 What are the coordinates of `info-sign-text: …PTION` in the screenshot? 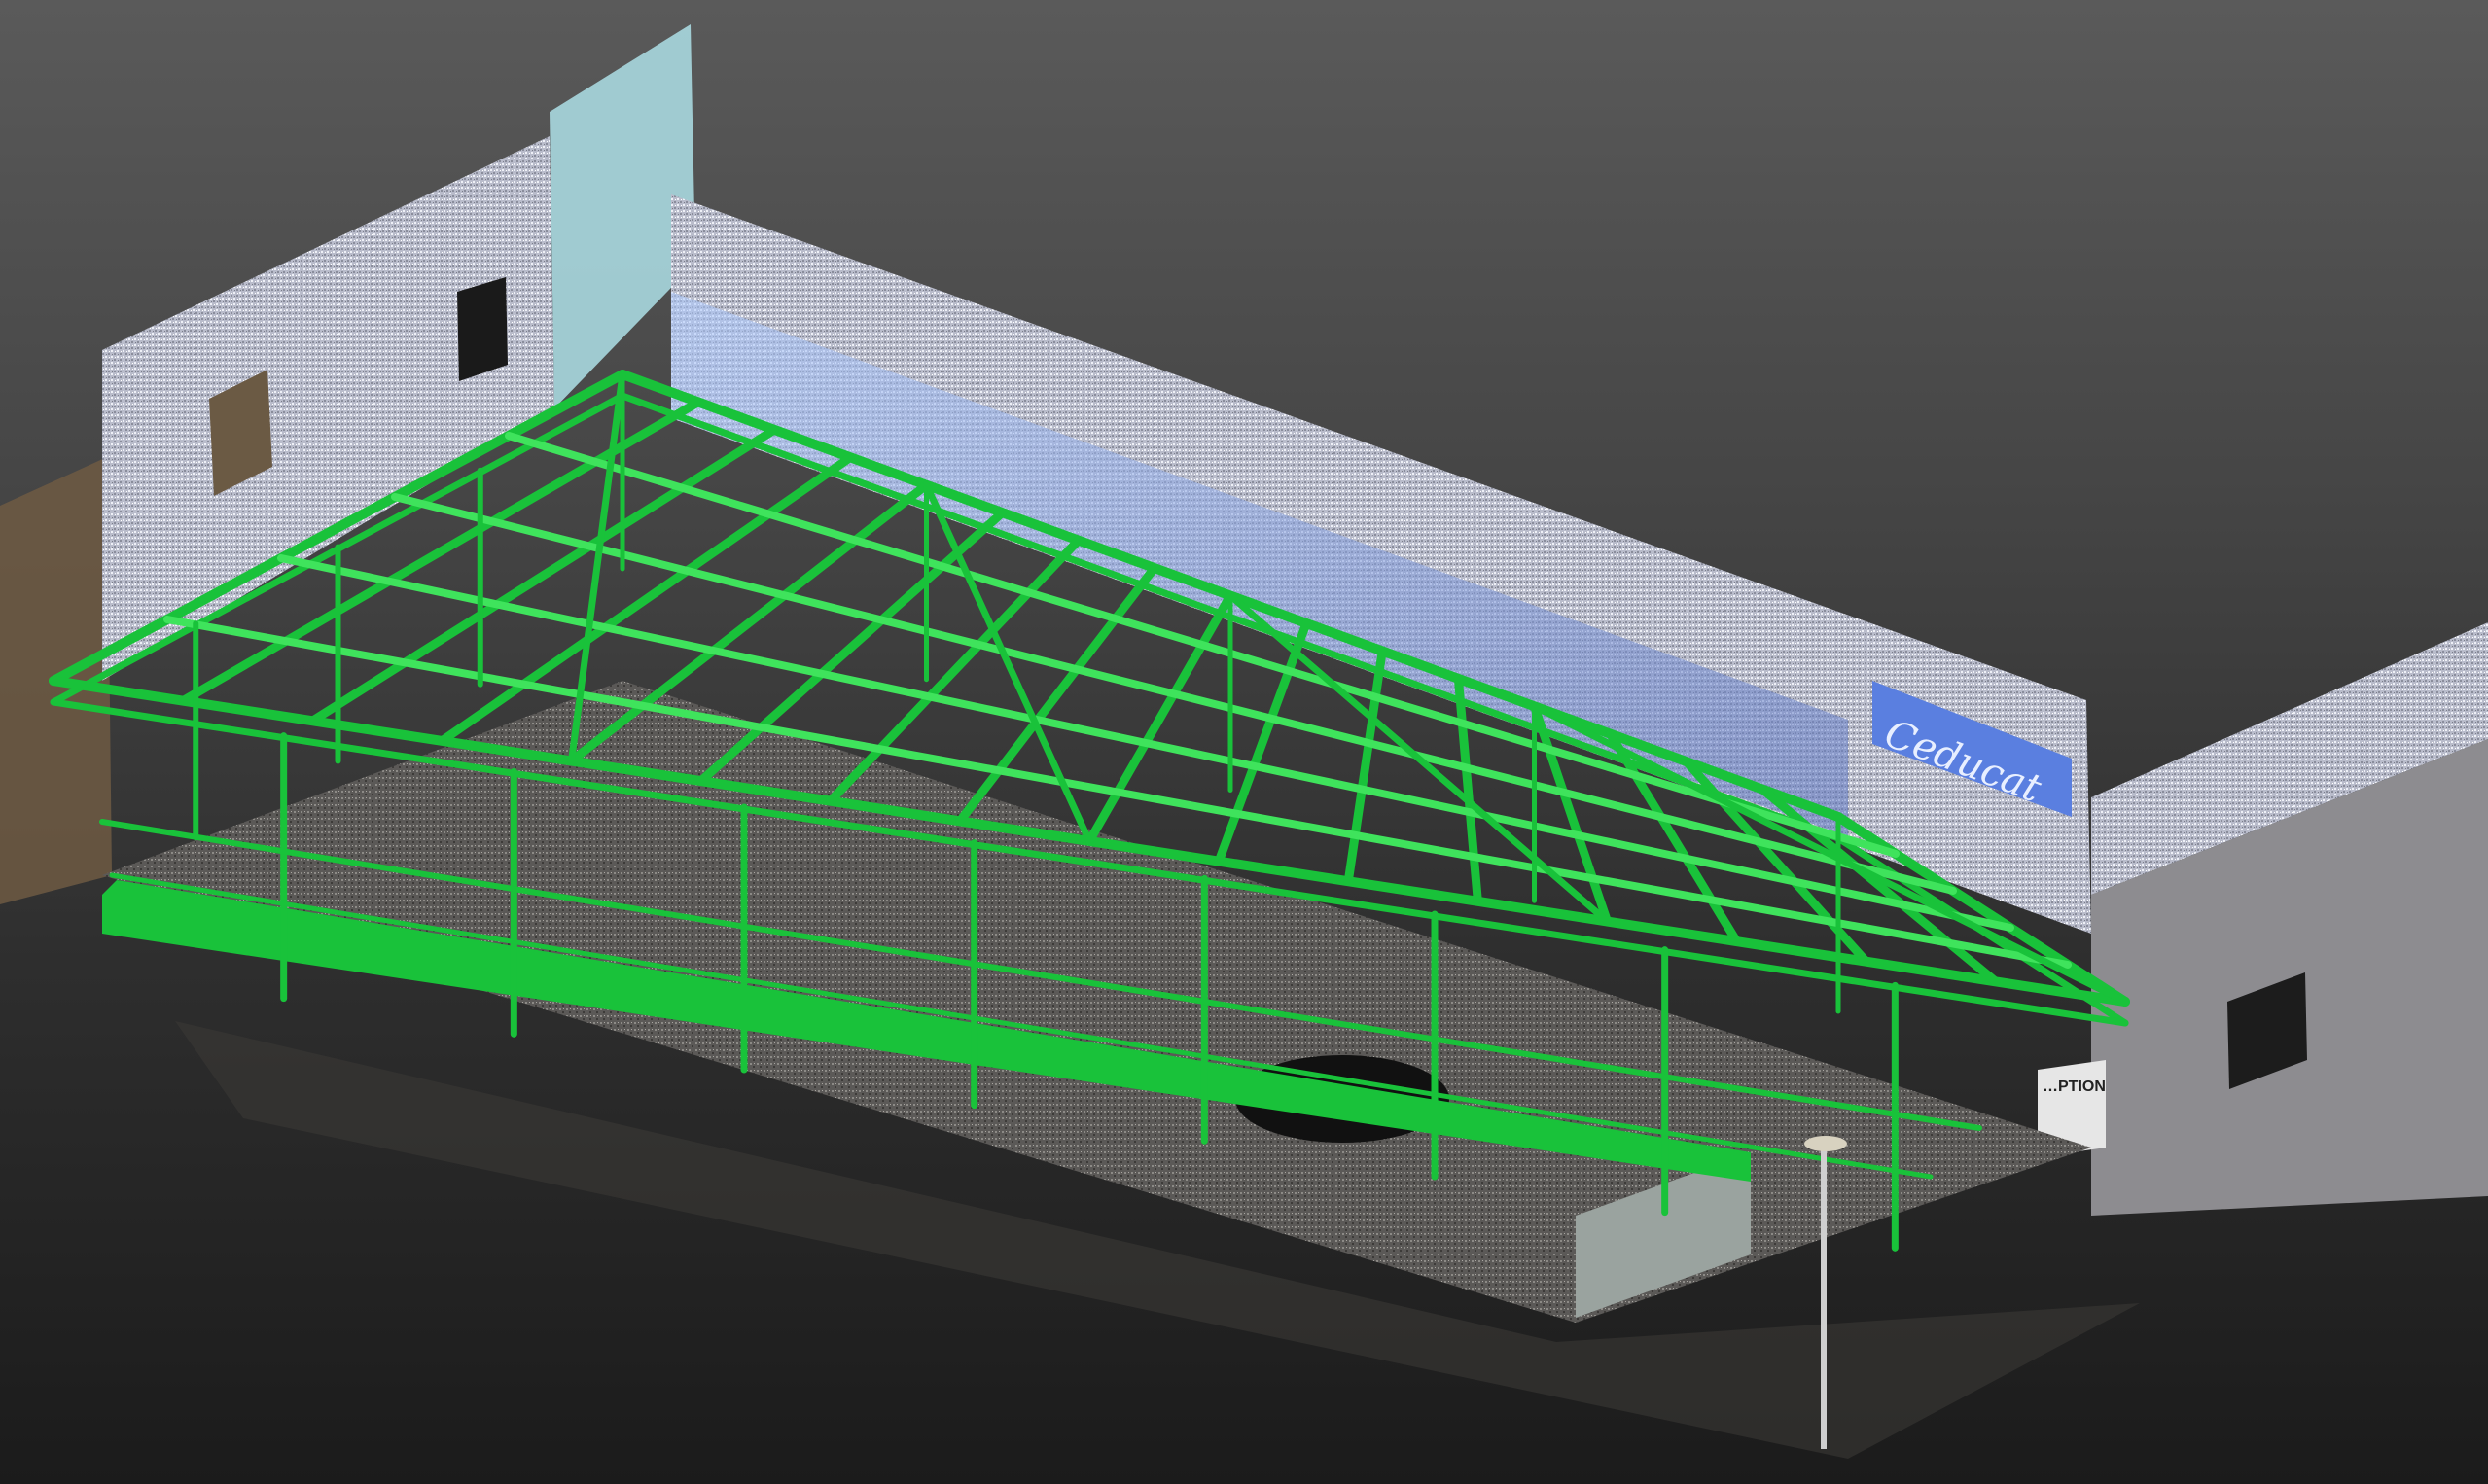 It's located at (2074, 1087).